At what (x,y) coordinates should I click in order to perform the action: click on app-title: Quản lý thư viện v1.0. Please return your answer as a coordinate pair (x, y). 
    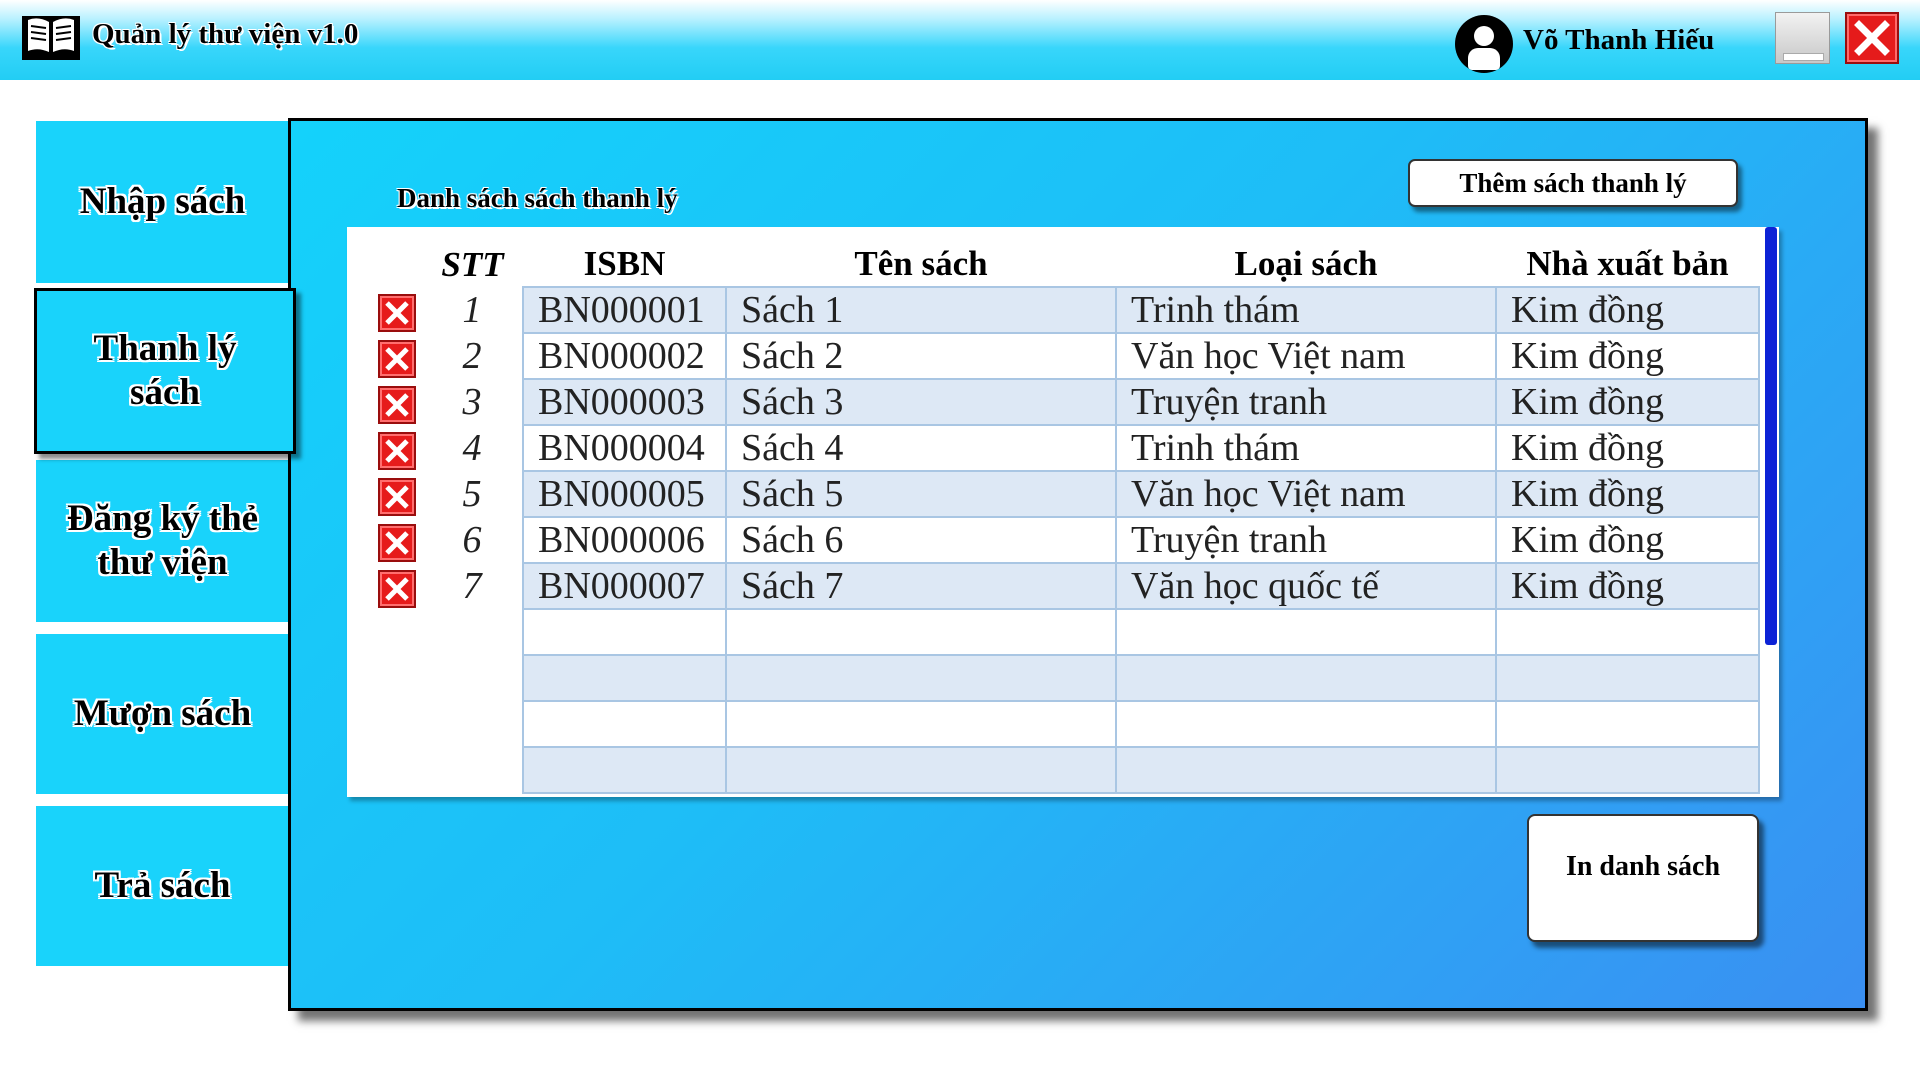
    Looking at the image, I should click on (225, 34).